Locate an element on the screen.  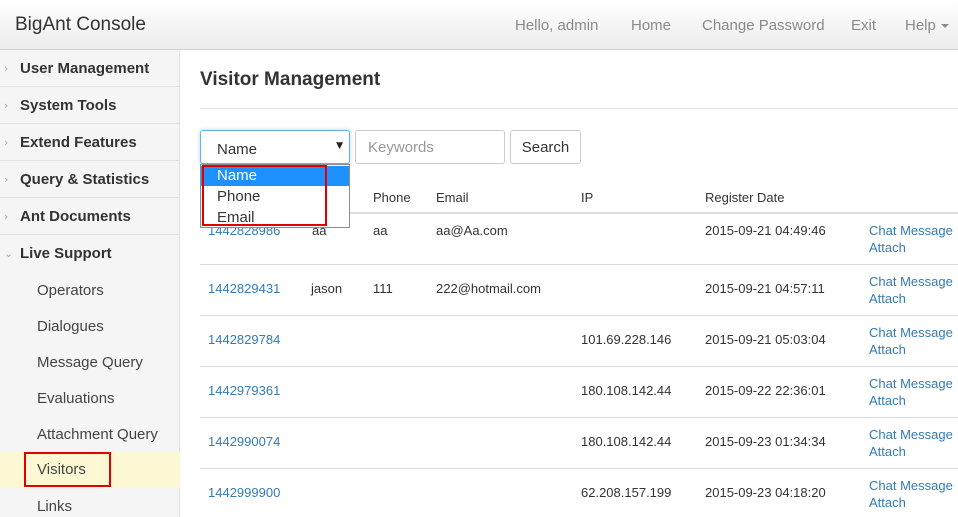
sidebar-menu-user-management: › User Management is located at coordinates (90, 68).